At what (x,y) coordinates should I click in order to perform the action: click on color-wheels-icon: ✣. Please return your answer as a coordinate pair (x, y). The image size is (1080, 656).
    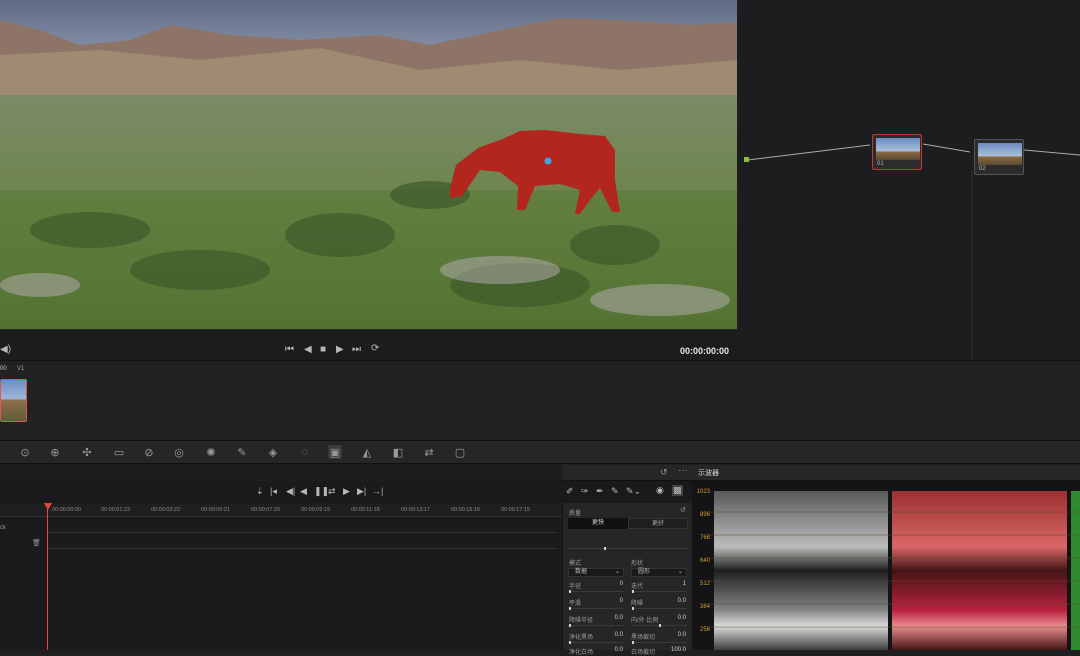
    Looking at the image, I should click on (87, 452).